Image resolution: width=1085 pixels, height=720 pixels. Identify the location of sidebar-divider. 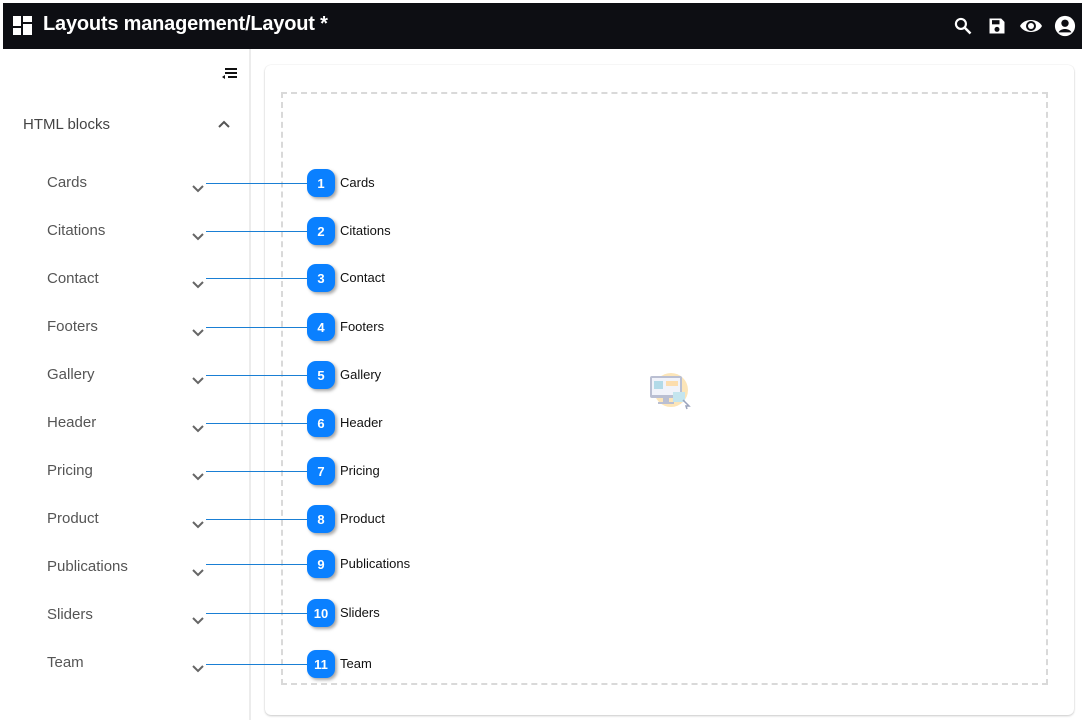
(250, 384).